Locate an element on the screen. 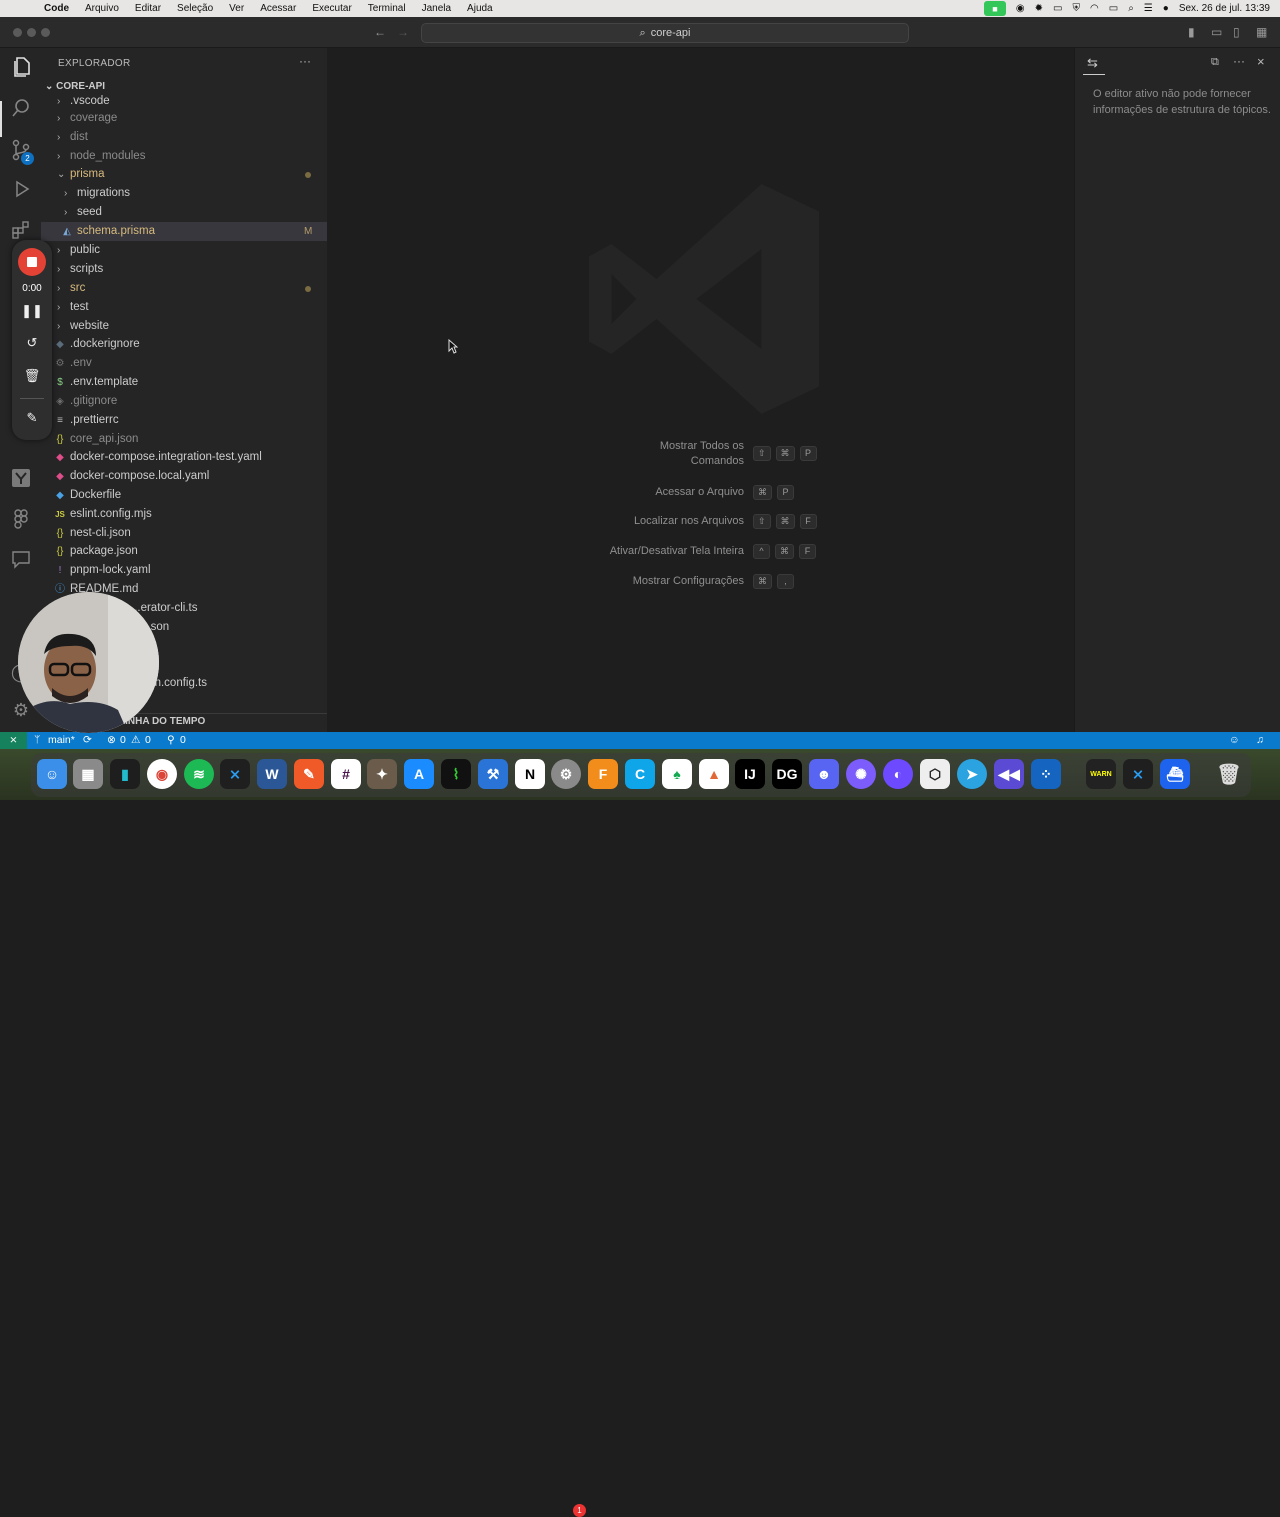 The height and width of the screenshot is (1517, 1280). tree-file-gitignore: ◈ .gitignore is located at coordinates (184, 401).